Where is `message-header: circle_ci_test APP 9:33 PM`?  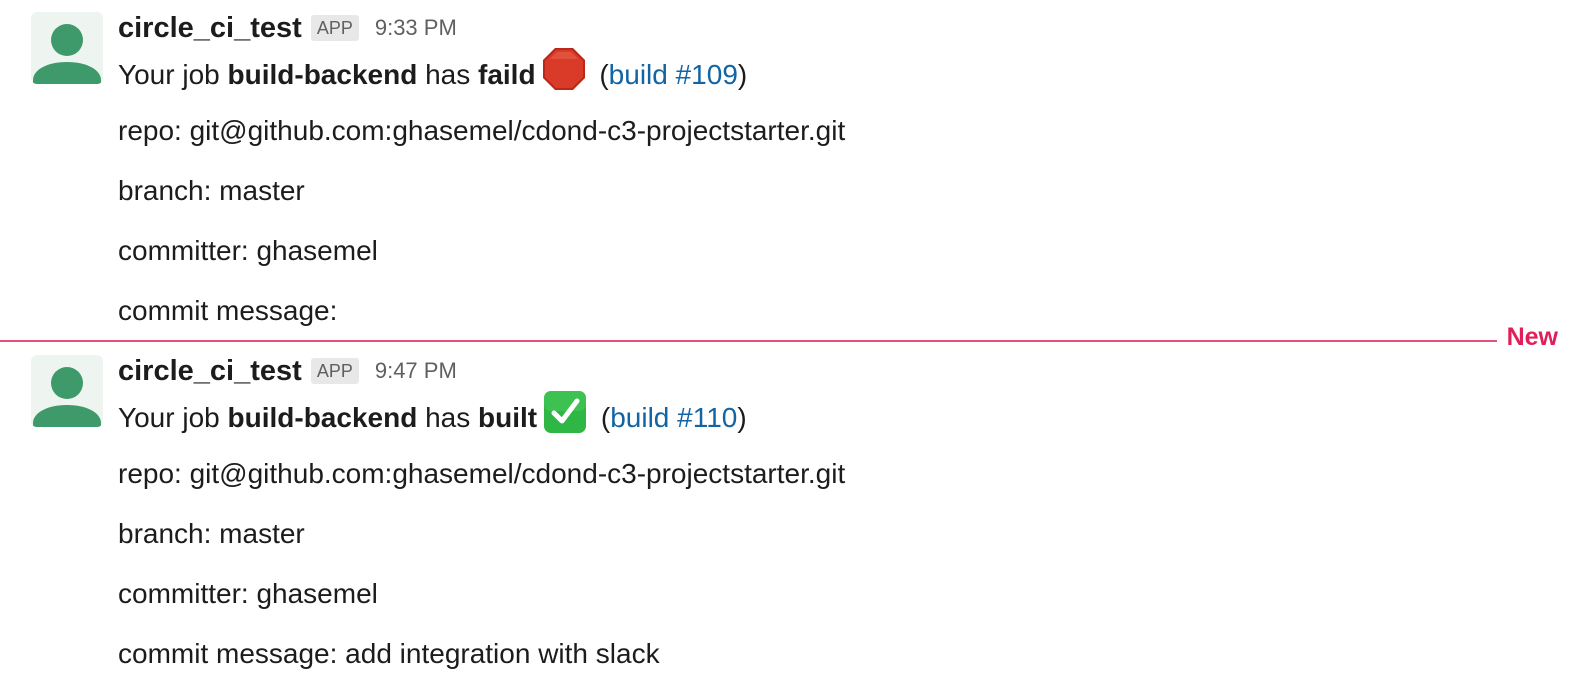 message-header: circle_ci_test APP 9:33 PM is located at coordinates (287, 28).